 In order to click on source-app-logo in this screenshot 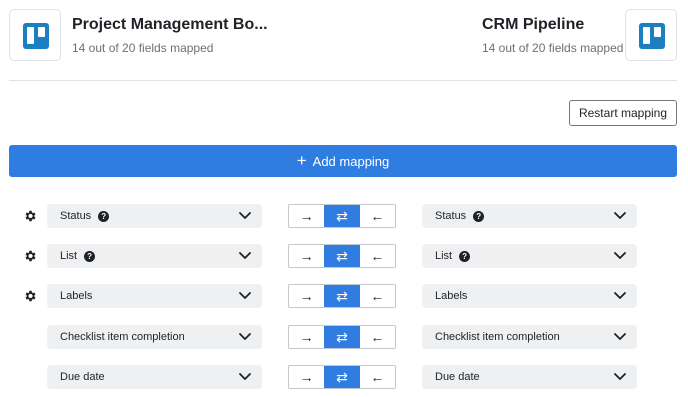, I will do `click(35, 35)`.